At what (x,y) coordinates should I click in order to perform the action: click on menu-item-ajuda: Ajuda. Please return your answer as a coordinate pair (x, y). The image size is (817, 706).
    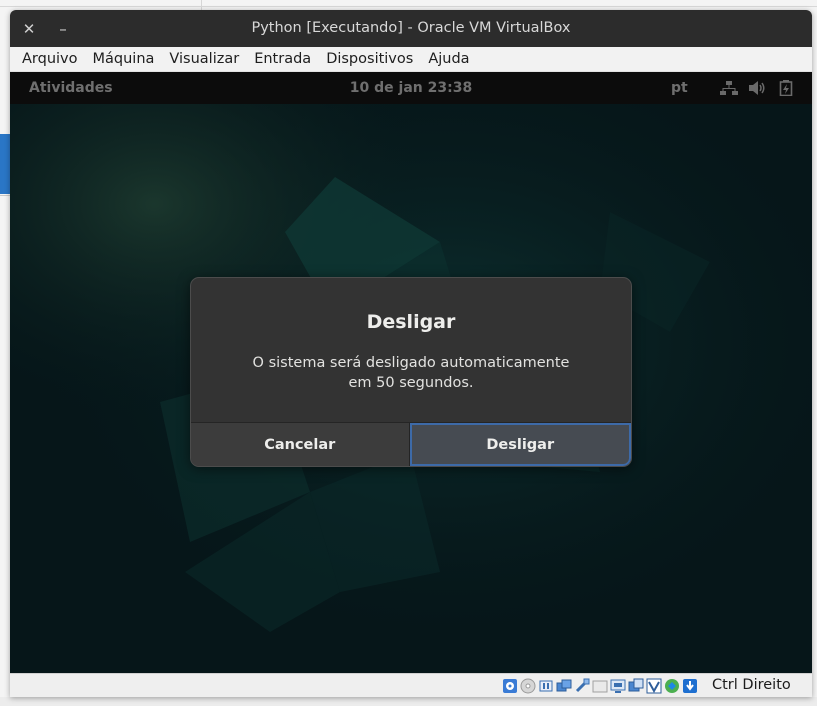
    Looking at the image, I should click on (448, 59).